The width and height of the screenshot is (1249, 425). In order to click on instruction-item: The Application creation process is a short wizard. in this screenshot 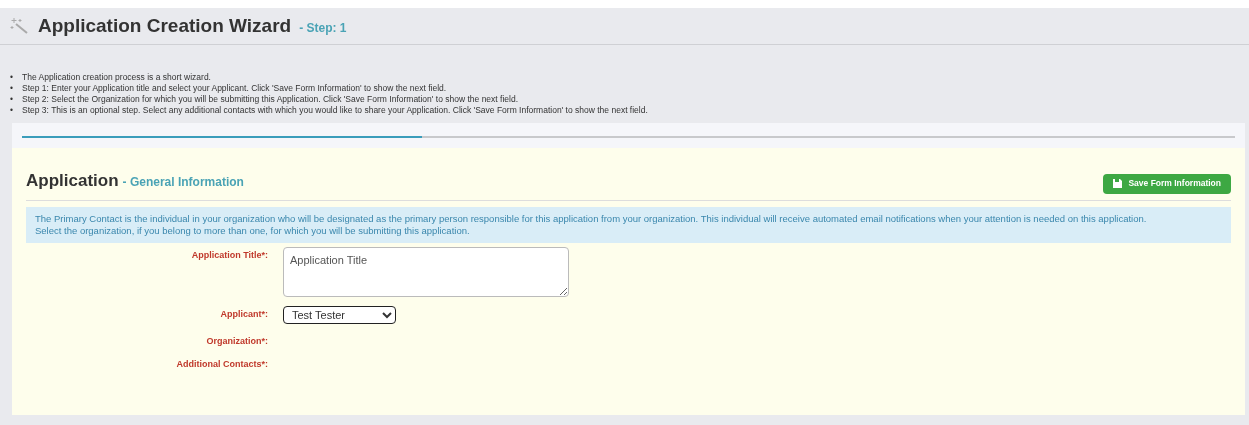, I will do `click(116, 77)`.